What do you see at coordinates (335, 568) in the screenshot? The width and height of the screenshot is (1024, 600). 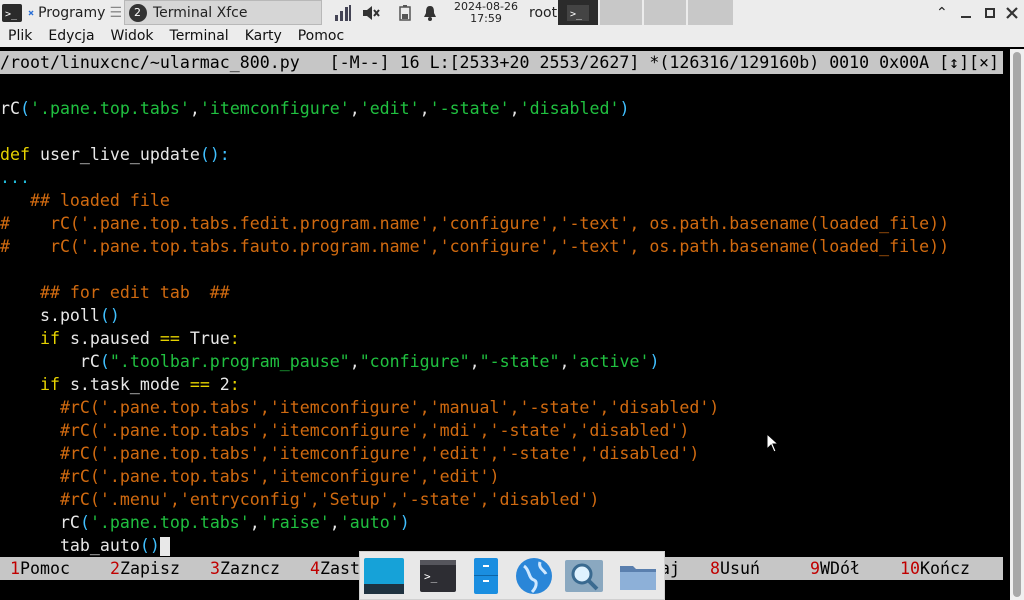 I see `fkey-4: 4Zast` at bounding box center [335, 568].